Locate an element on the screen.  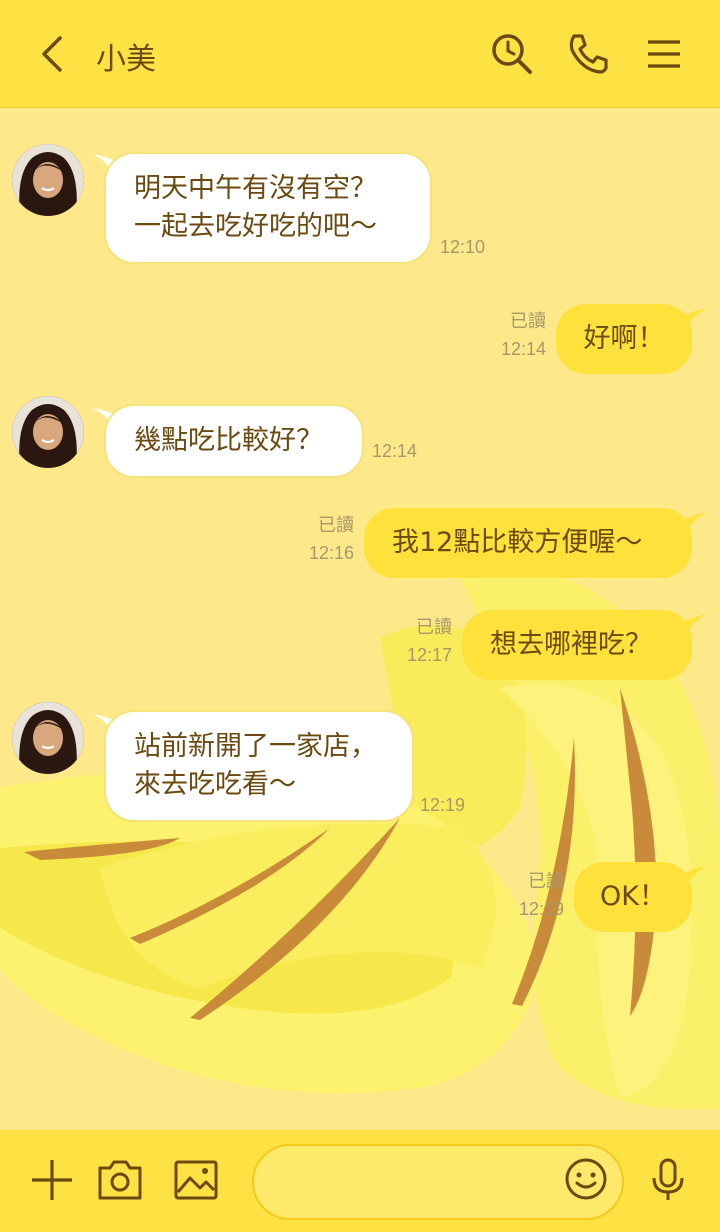
message-bubble-outgoing: 我12點比較方便喔～ is located at coordinates (528, 543).